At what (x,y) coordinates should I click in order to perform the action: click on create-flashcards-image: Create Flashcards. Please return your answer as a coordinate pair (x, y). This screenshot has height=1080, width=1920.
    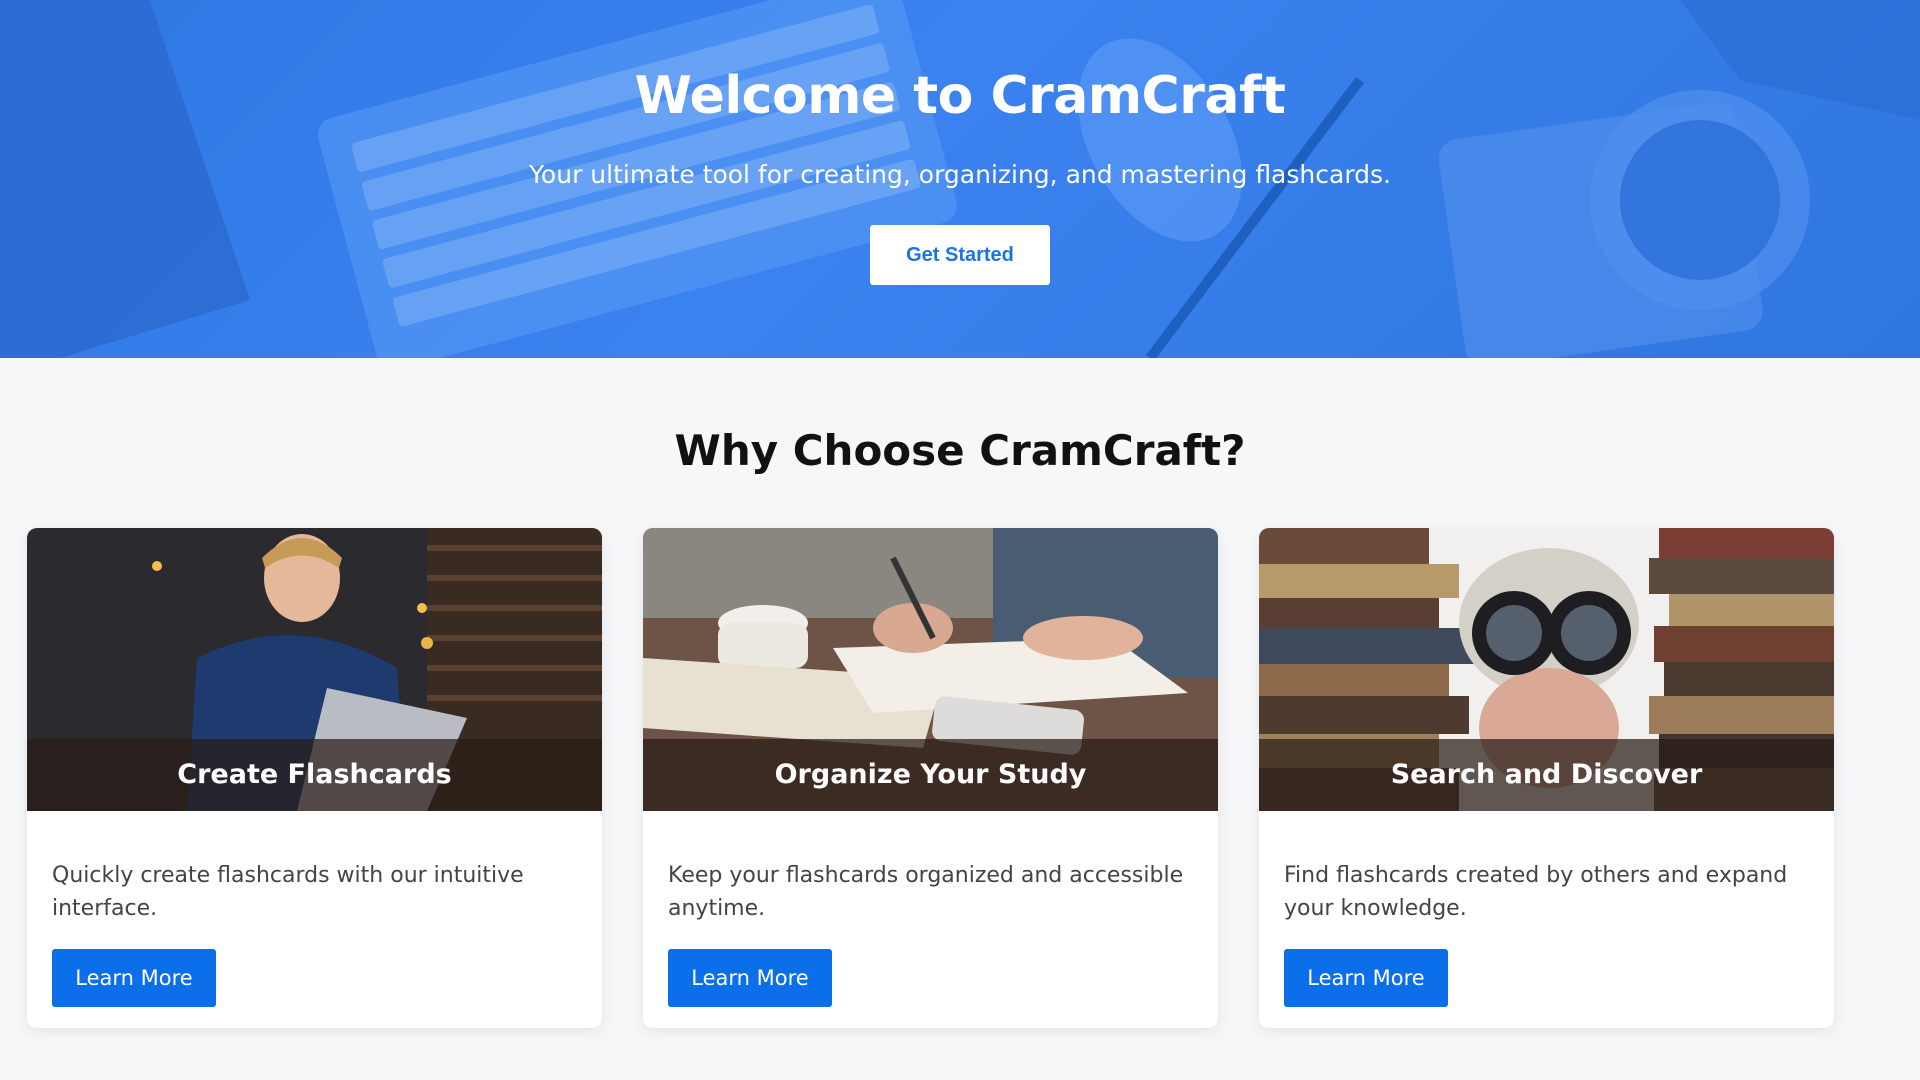
    Looking at the image, I should click on (314, 669).